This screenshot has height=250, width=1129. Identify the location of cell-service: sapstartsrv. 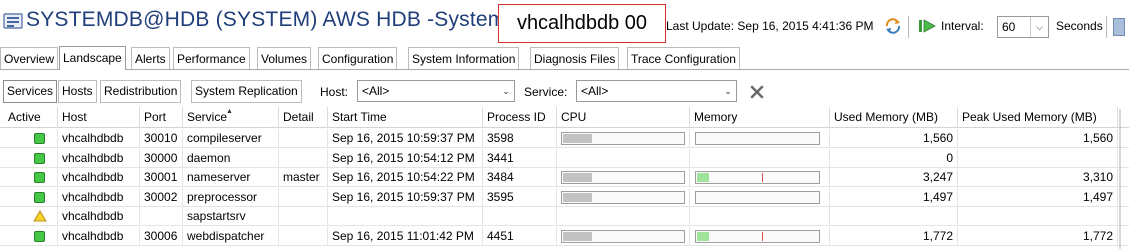
(231, 216).